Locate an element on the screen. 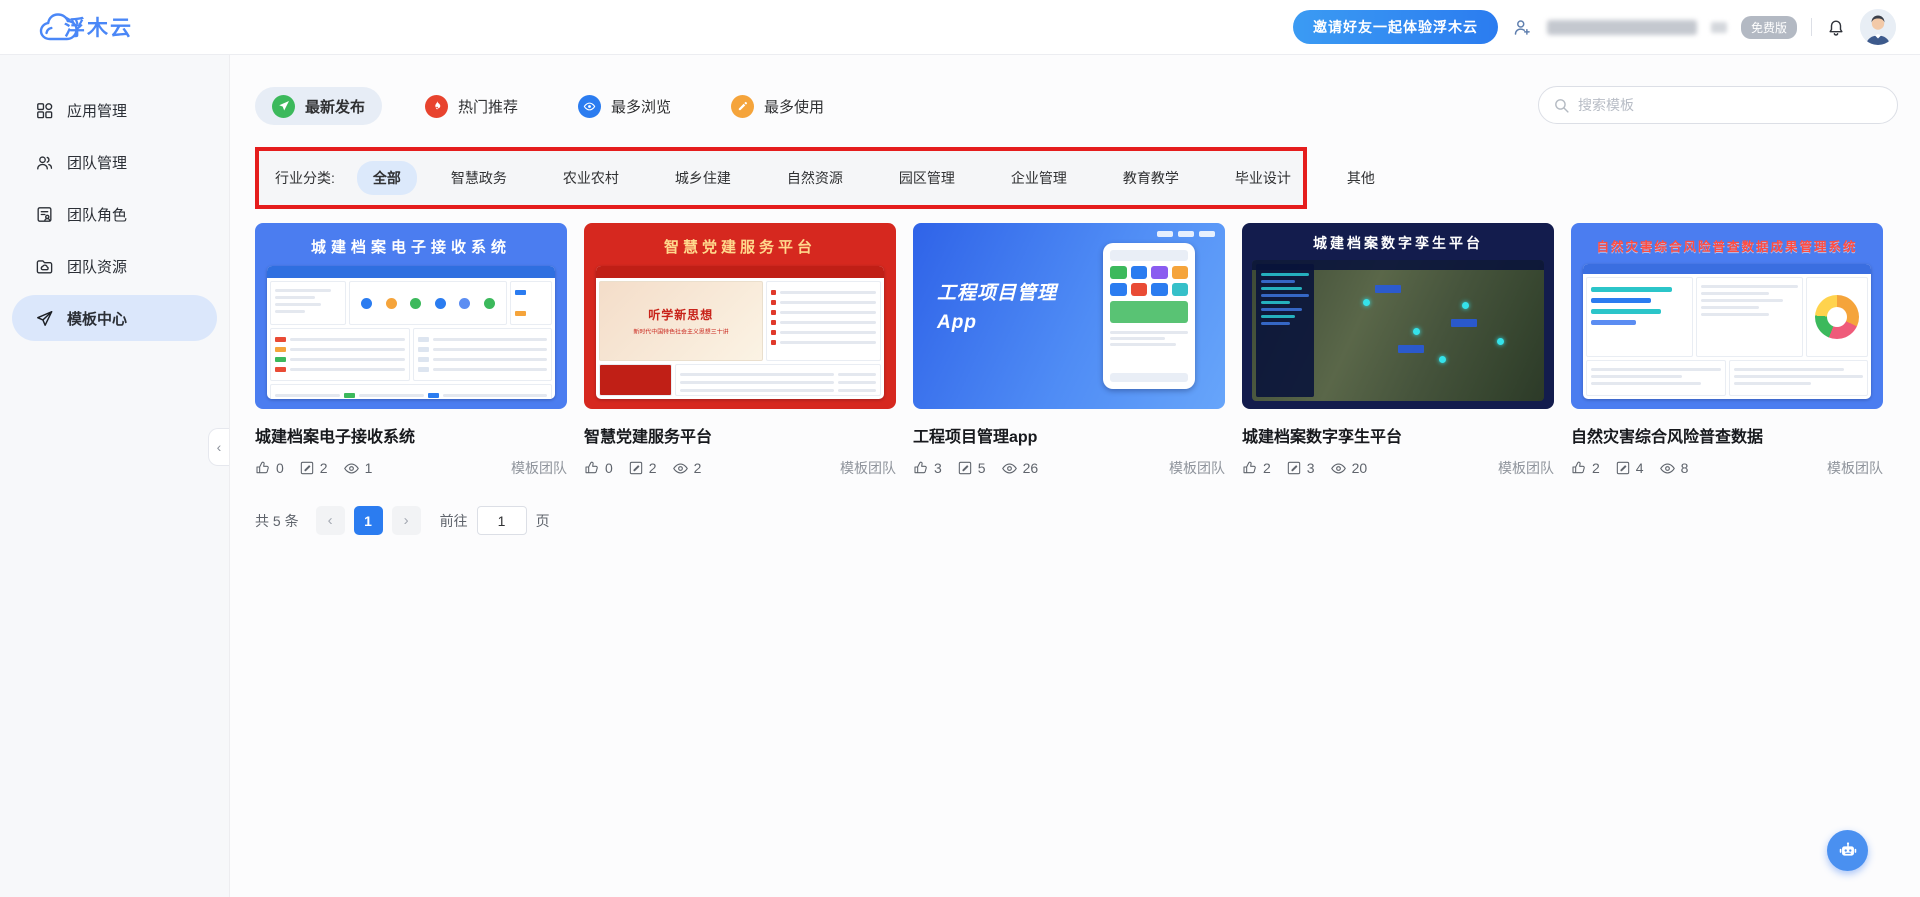  category-natural-resources: 自然资源 is located at coordinates (815, 178).